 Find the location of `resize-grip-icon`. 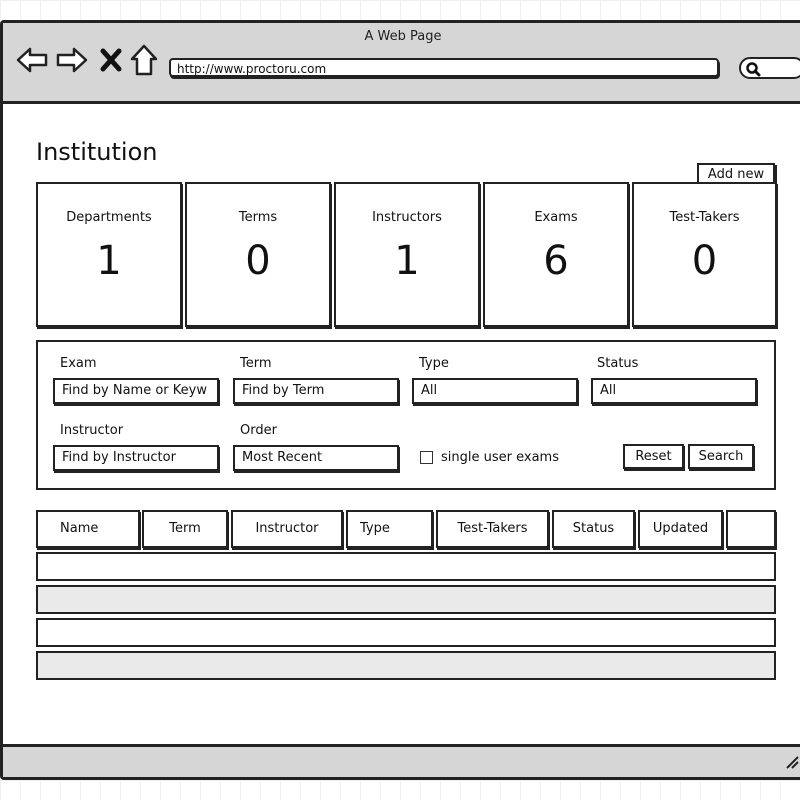

resize-grip-icon is located at coordinates (792, 763).